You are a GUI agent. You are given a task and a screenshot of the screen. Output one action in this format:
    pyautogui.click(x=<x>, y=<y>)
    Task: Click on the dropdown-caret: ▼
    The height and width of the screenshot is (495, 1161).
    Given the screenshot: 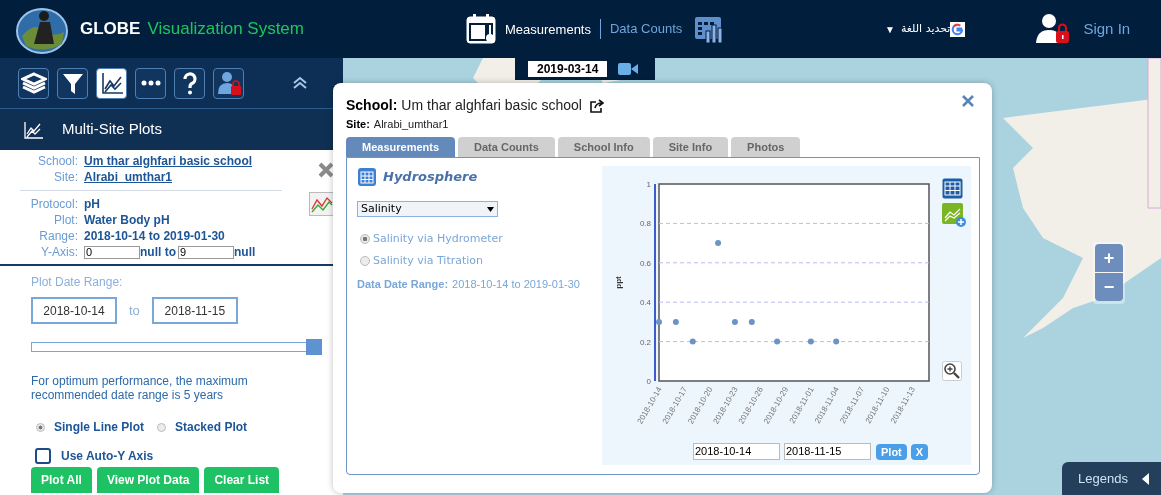 What is the action you would take?
    pyautogui.click(x=890, y=29)
    